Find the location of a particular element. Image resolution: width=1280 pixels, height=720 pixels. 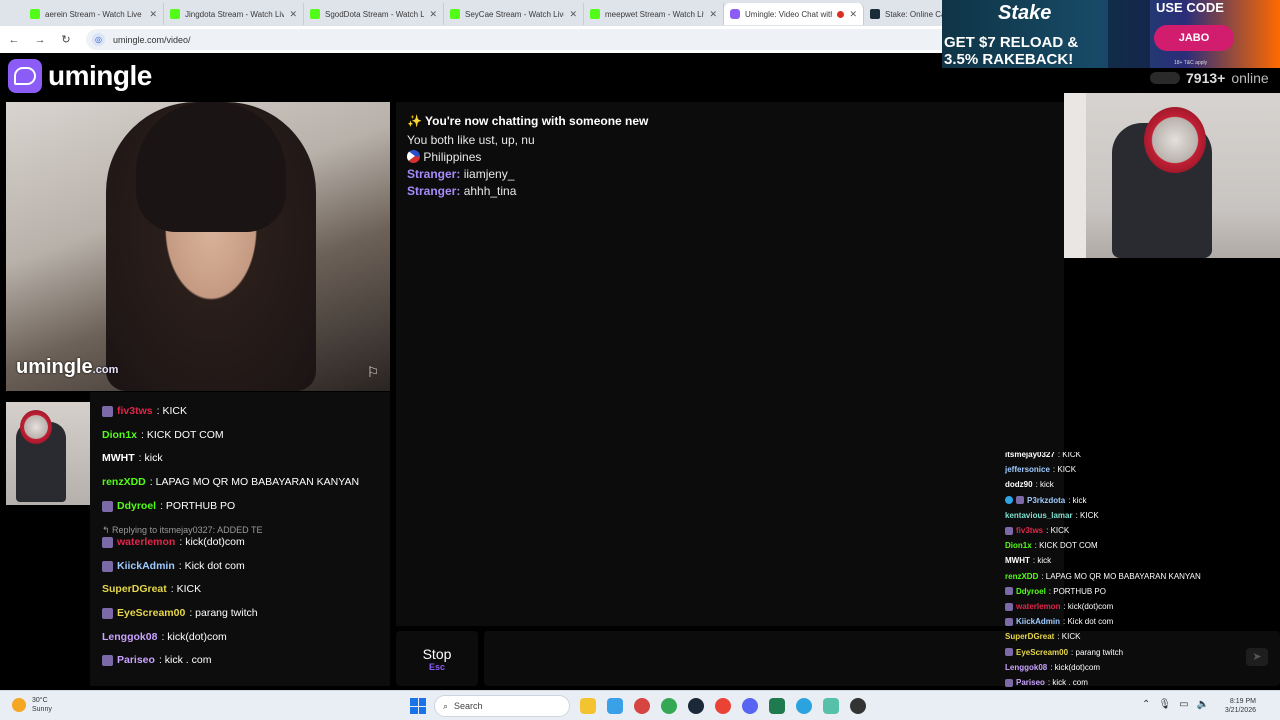

masked-head is located at coordinates (1175, 140).